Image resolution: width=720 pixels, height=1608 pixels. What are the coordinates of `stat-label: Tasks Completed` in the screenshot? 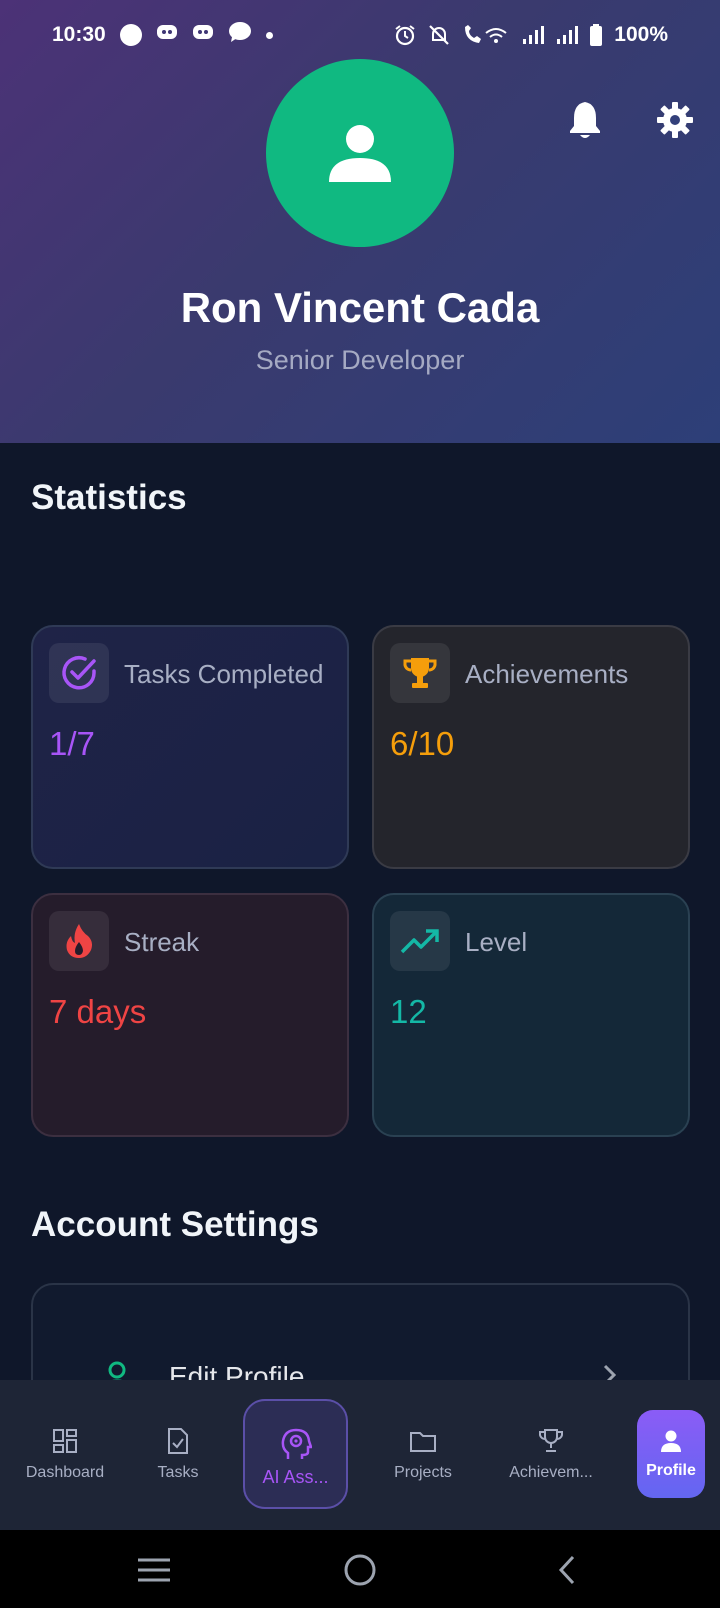 It's located at (224, 674).